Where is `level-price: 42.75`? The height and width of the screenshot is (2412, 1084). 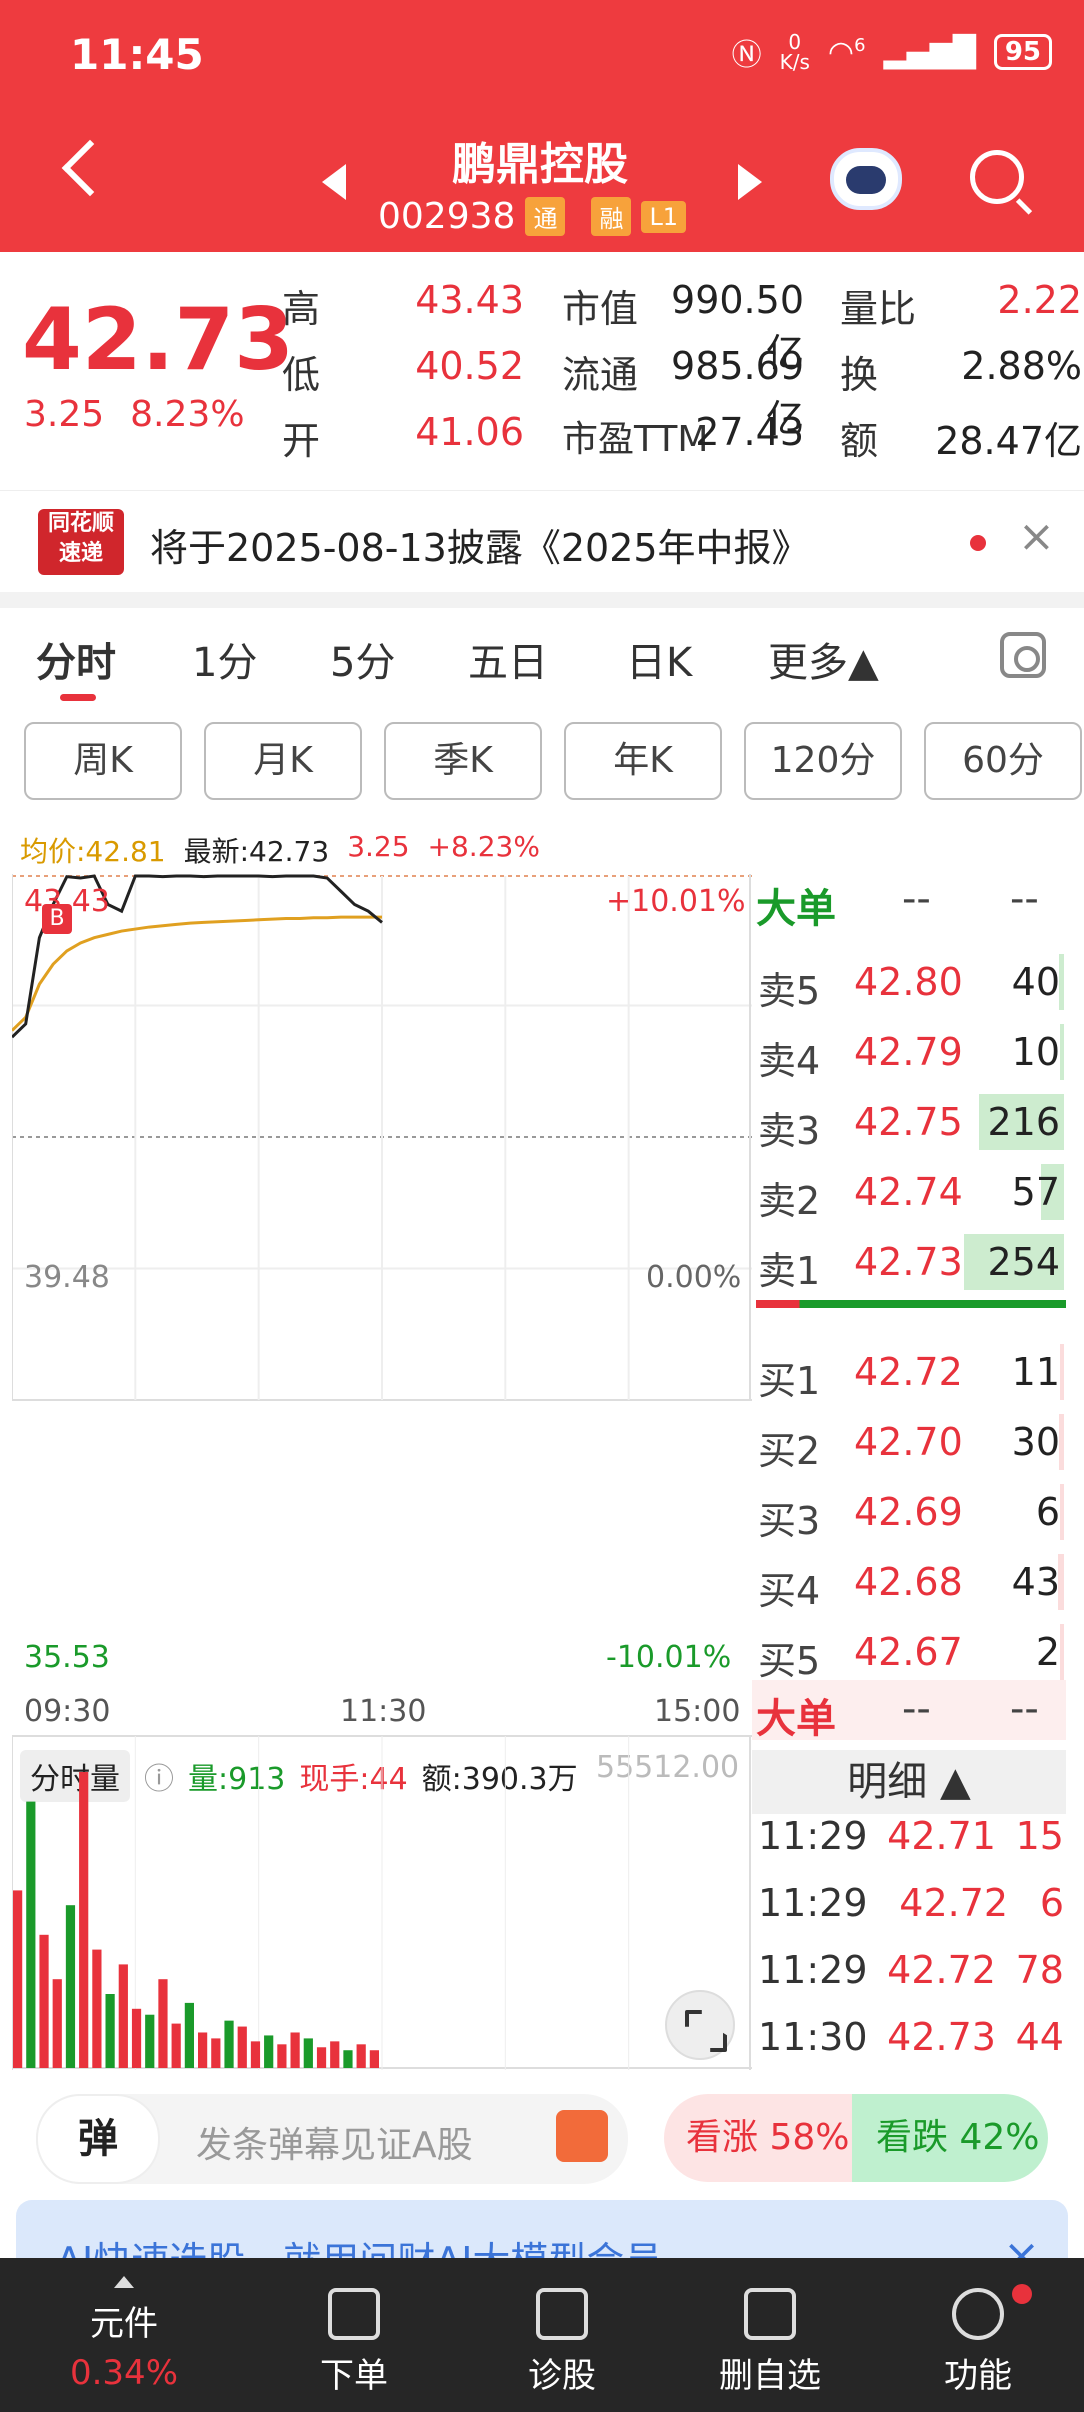 level-price: 42.75 is located at coordinates (908, 1122).